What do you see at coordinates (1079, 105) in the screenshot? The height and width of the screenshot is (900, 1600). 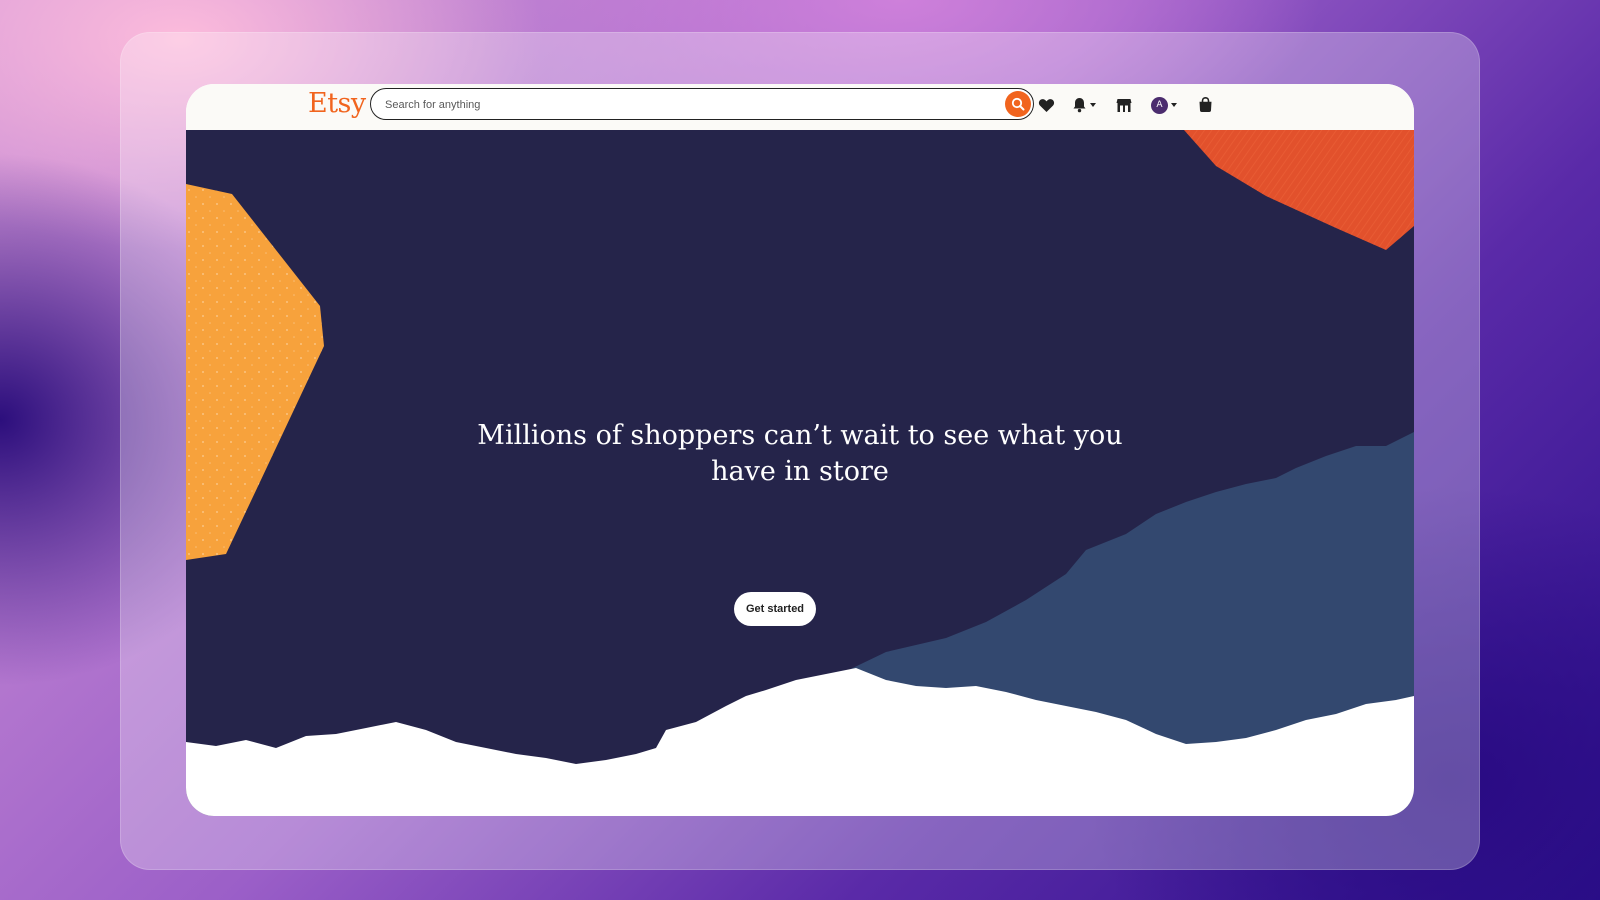 I see `bell-icon` at bounding box center [1079, 105].